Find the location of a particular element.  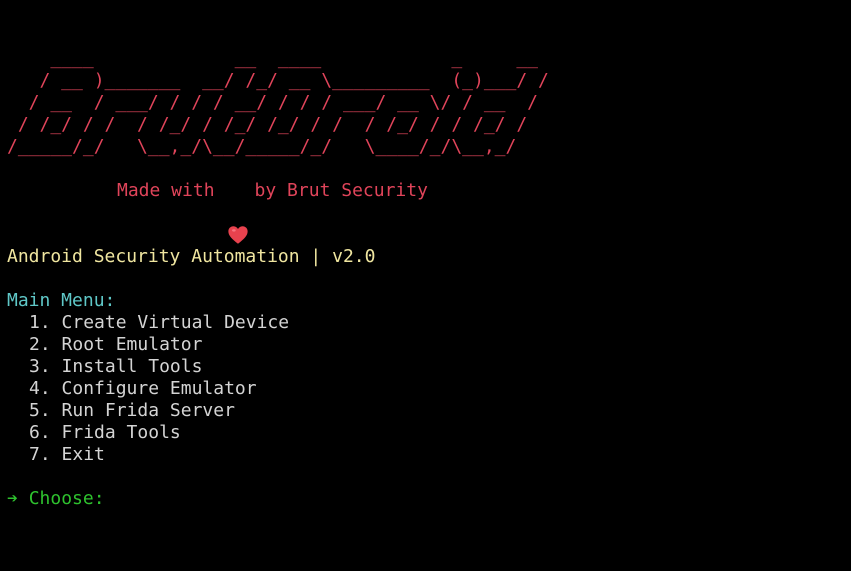

banner-line: ____ __ ____ _ __ is located at coordinates (273, 58).